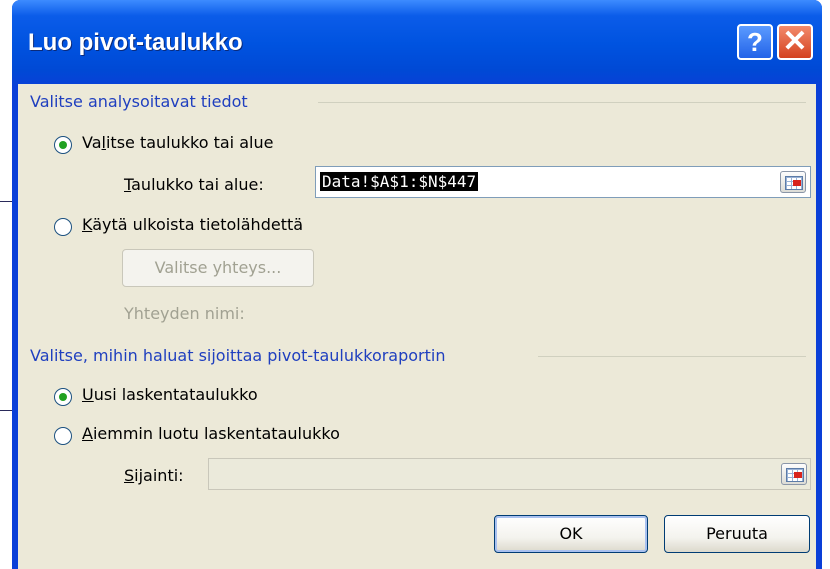 The height and width of the screenshot is (569, 830). Describe the element at coordinates (571, 534) in the screenshot. I see `ok-button: OK` at that location.